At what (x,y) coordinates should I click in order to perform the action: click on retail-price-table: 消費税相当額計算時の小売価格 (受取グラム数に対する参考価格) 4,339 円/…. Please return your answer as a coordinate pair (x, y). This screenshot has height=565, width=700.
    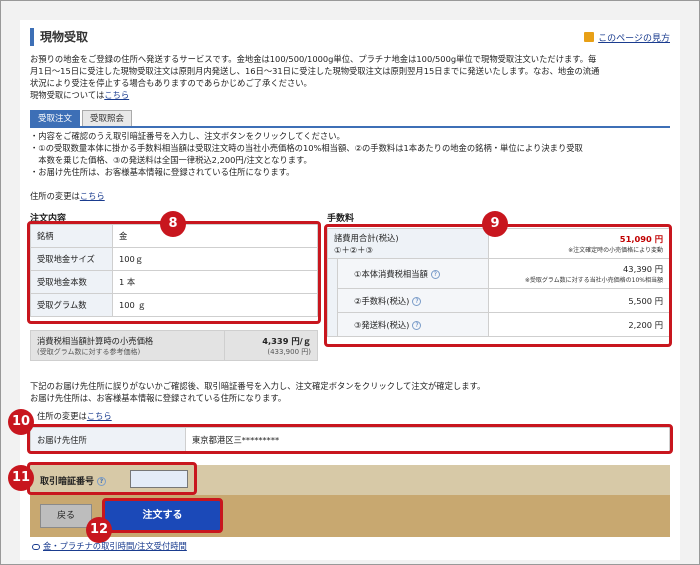
    Looking at the image, I should click on (173, 345).